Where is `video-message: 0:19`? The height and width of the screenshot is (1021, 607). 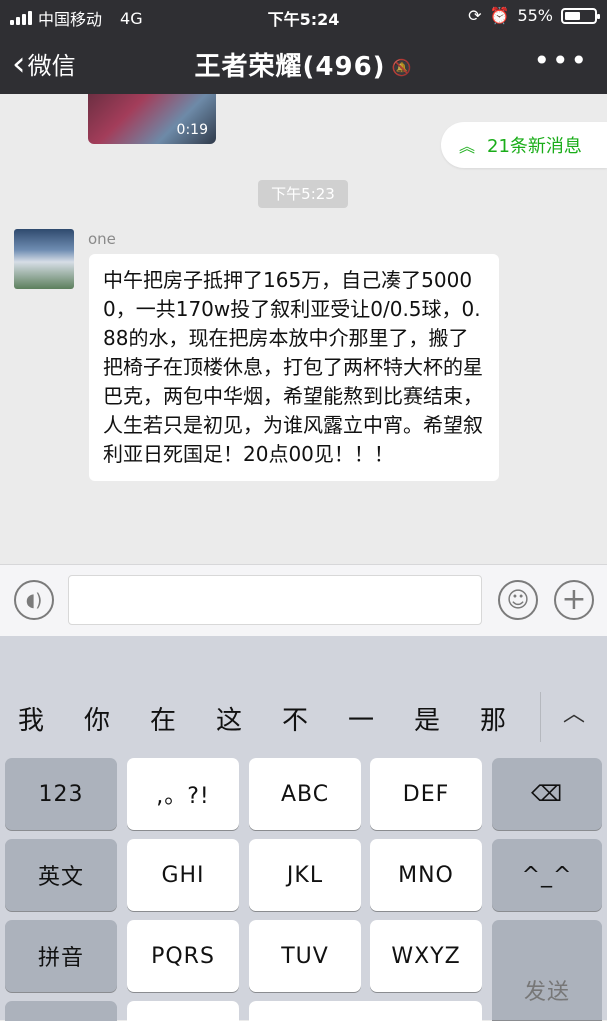
video-message: 0:19 is located at coordinates (152, 119).